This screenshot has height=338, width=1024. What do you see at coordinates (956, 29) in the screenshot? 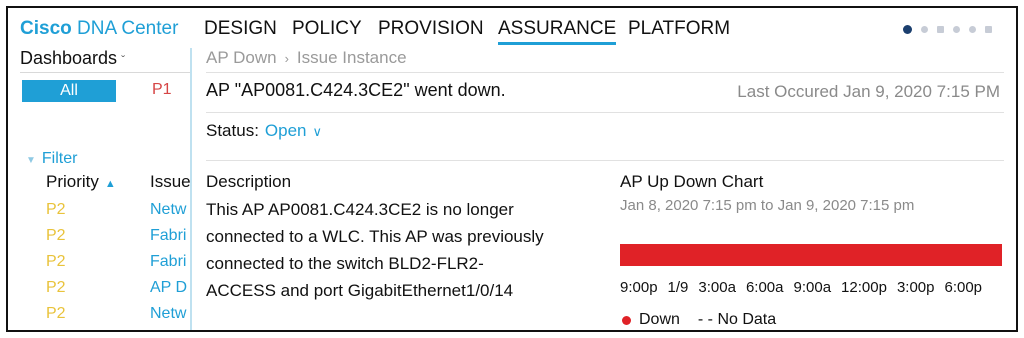
I see `settings-icon` at bounding box center [956, 29].